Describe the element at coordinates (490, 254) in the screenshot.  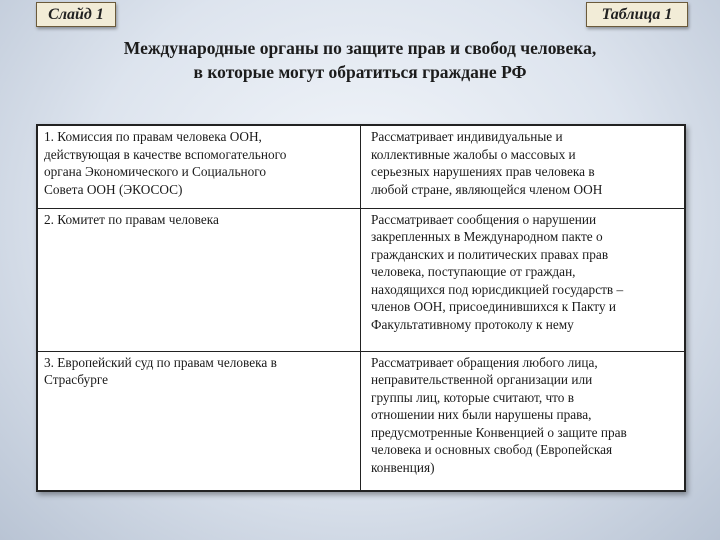
I see `body-role-line: гражданских и политических правах прав` at that location.